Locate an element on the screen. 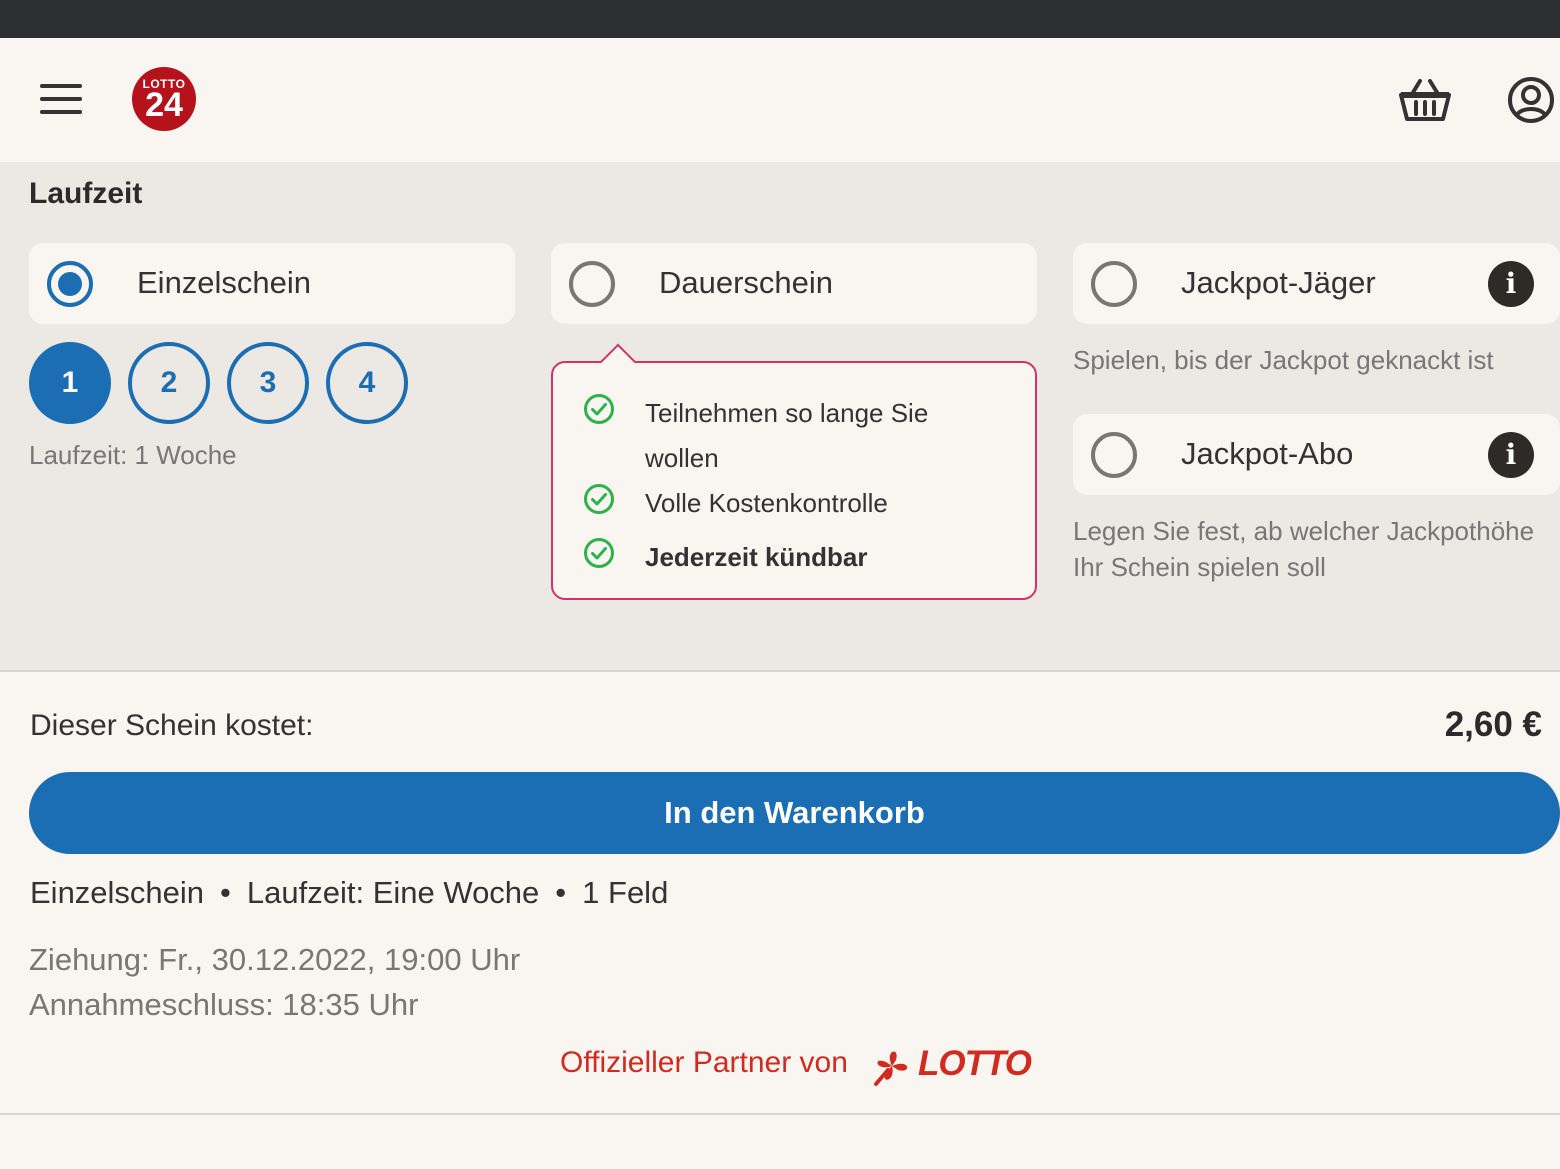 This screenshot has width=1560, height=1169. lotto-wordmark: LOTTO is located at coordinates (975, 1063).